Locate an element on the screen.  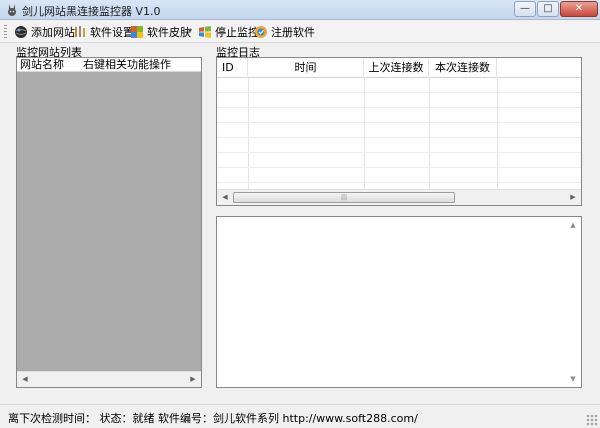
settings-button: 软件设置 is located at coordinates (103, 32).